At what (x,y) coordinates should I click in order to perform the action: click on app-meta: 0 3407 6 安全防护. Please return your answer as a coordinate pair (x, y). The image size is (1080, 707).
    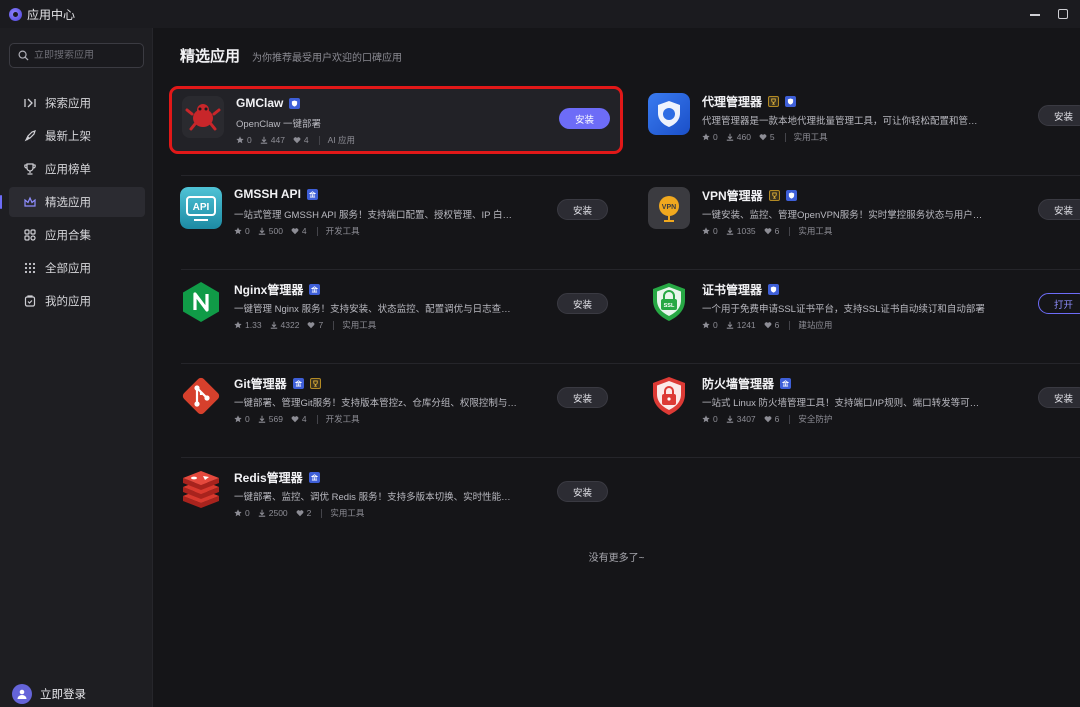
    Looking at the image, I should click on (767, 419).